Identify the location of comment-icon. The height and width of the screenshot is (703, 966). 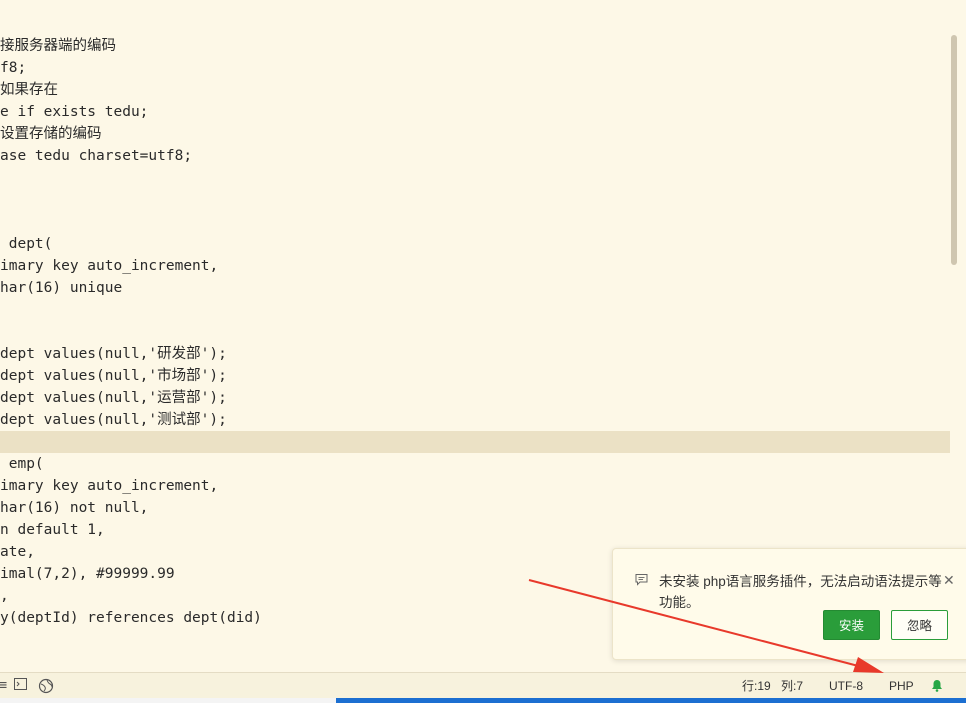
(642, 580).